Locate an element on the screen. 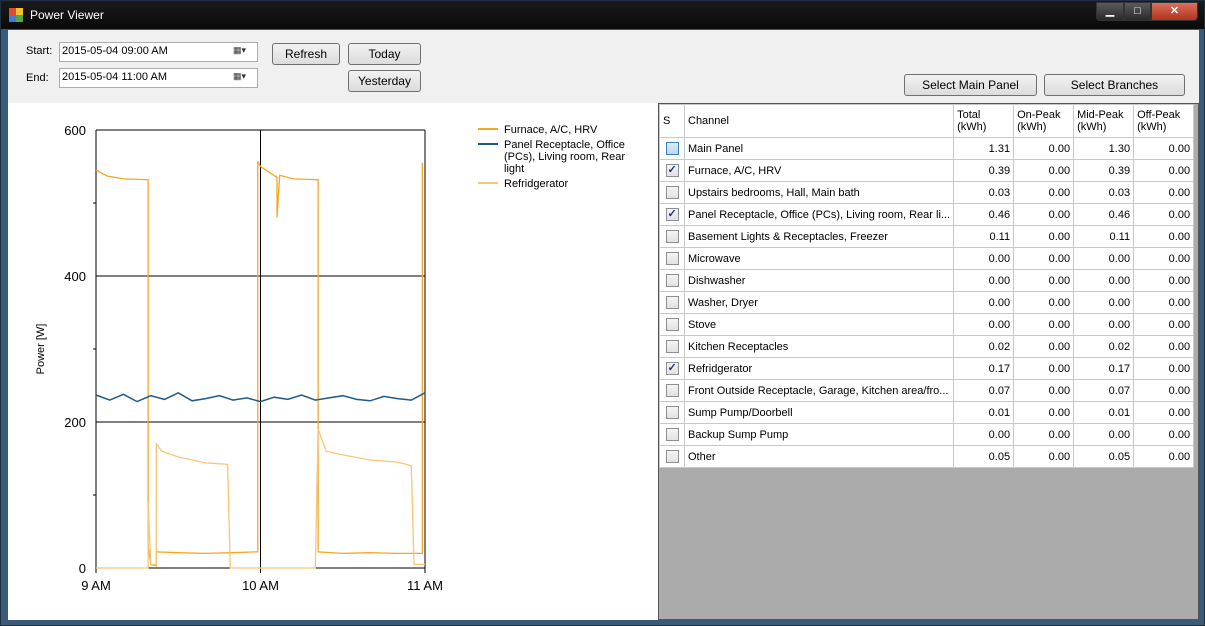  column-header-off-peak: Off-Peak (kWh) is located at coordinates (1164, 121).